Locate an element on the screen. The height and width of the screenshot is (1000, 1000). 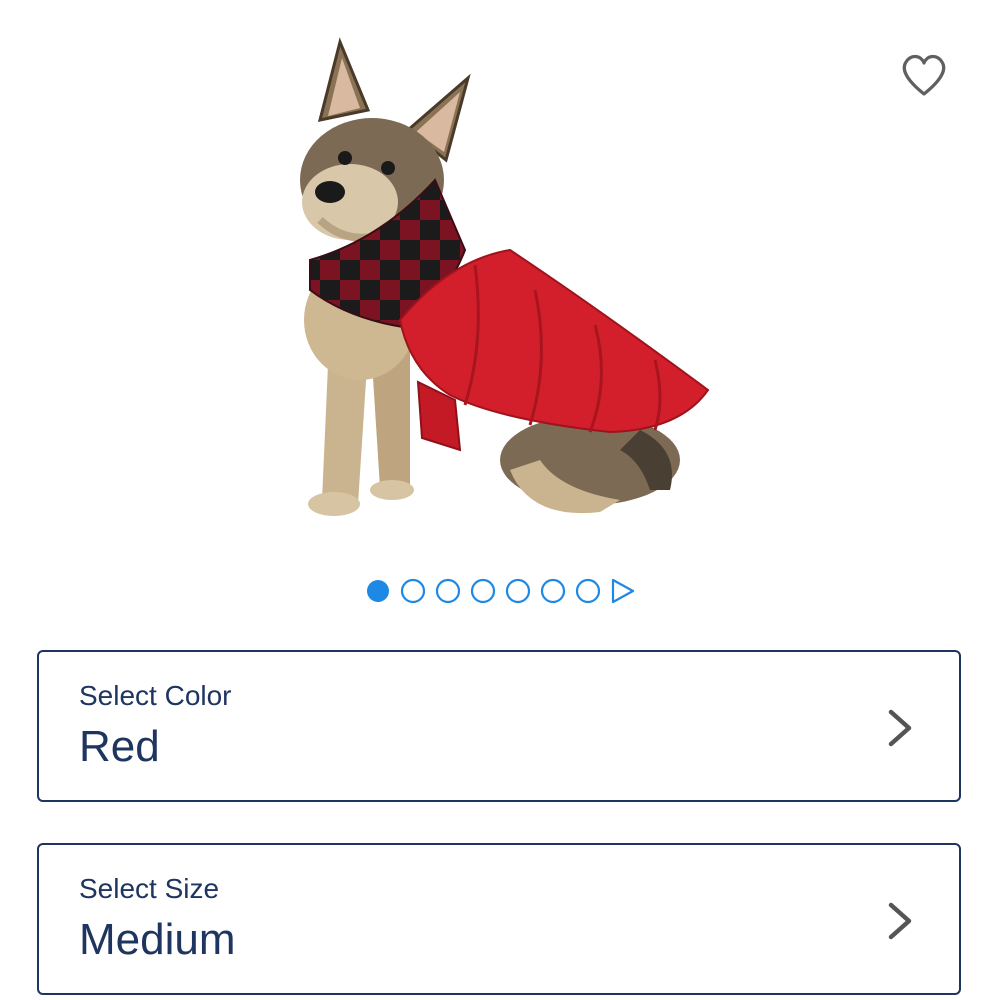
select-size-label: Select Size is located at coordinates (149, 888).